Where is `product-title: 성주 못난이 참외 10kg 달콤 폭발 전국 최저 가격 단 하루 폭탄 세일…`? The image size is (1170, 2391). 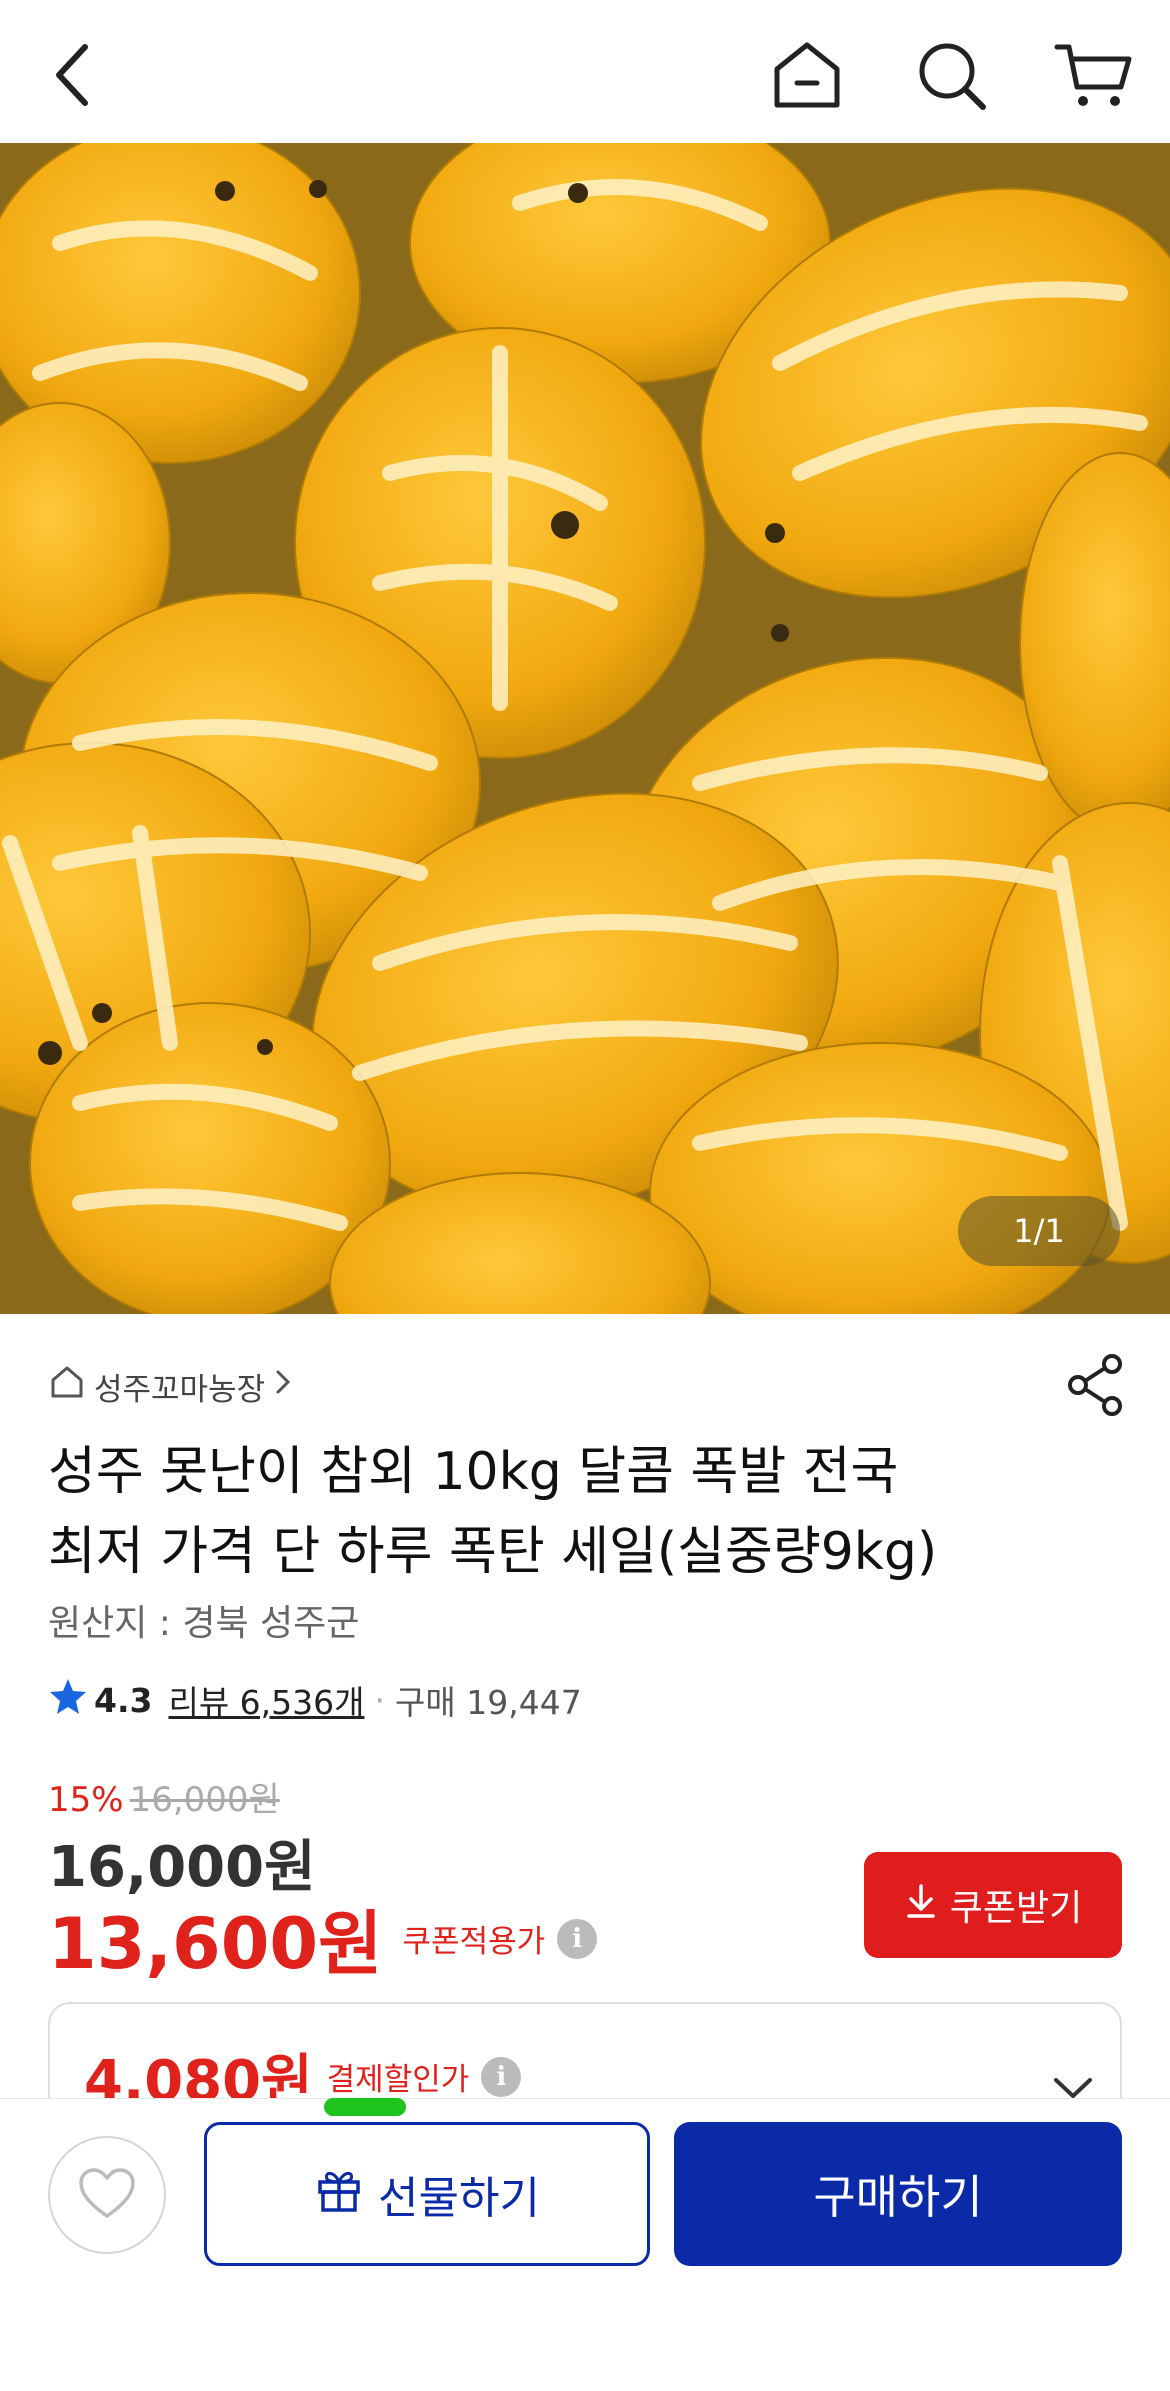
product-title: 성주 못난이 참외 10kg 달콤 폭발 전국 최저 가격 단 하루 폭탄 세일… is located at coordinates (568, 1512).